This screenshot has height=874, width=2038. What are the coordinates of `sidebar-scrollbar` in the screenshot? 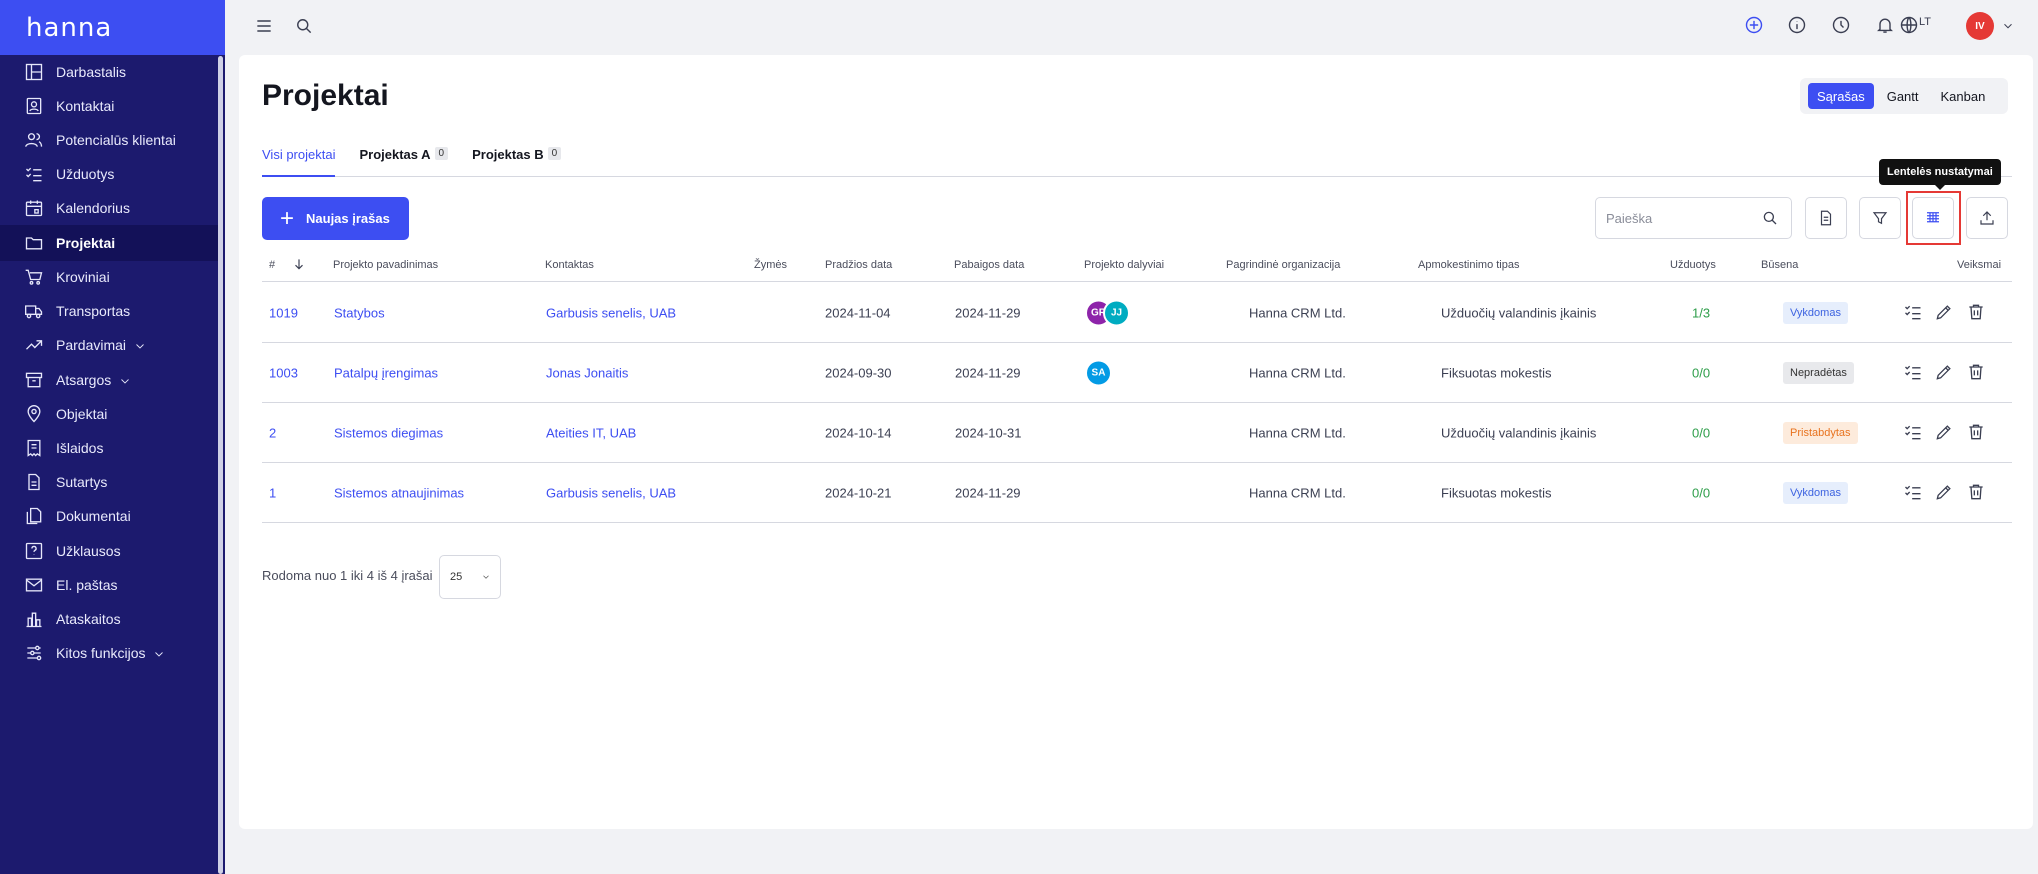 It's located at (220, 465).